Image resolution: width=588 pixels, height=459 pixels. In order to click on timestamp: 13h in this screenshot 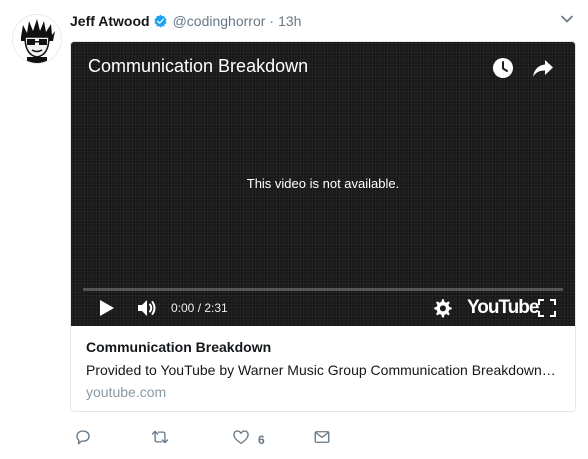, I will do `click(289, 21)`.